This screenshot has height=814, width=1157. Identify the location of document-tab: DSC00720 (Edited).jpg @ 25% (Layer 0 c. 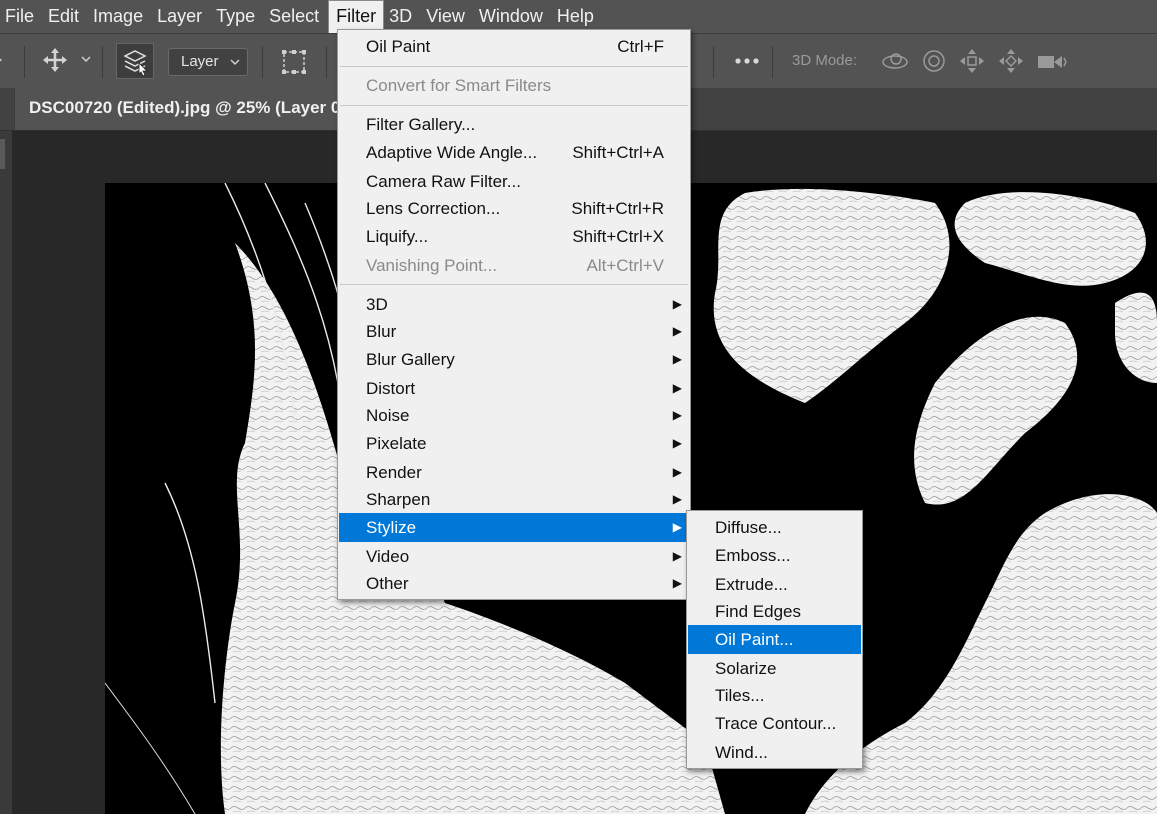
(179, 109).